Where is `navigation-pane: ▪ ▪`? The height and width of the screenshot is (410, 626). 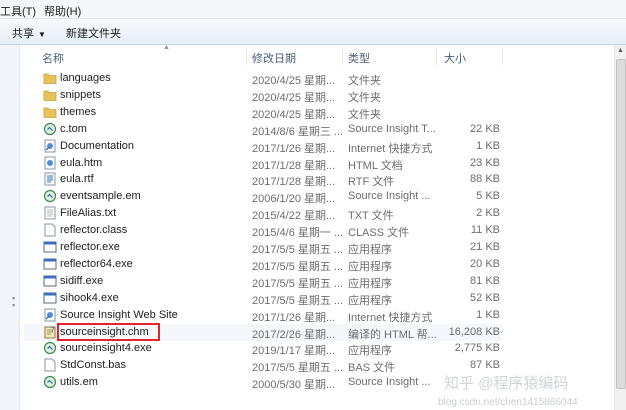 navigation-pane: ▪ ▪ is located at coordinates (10, 227).